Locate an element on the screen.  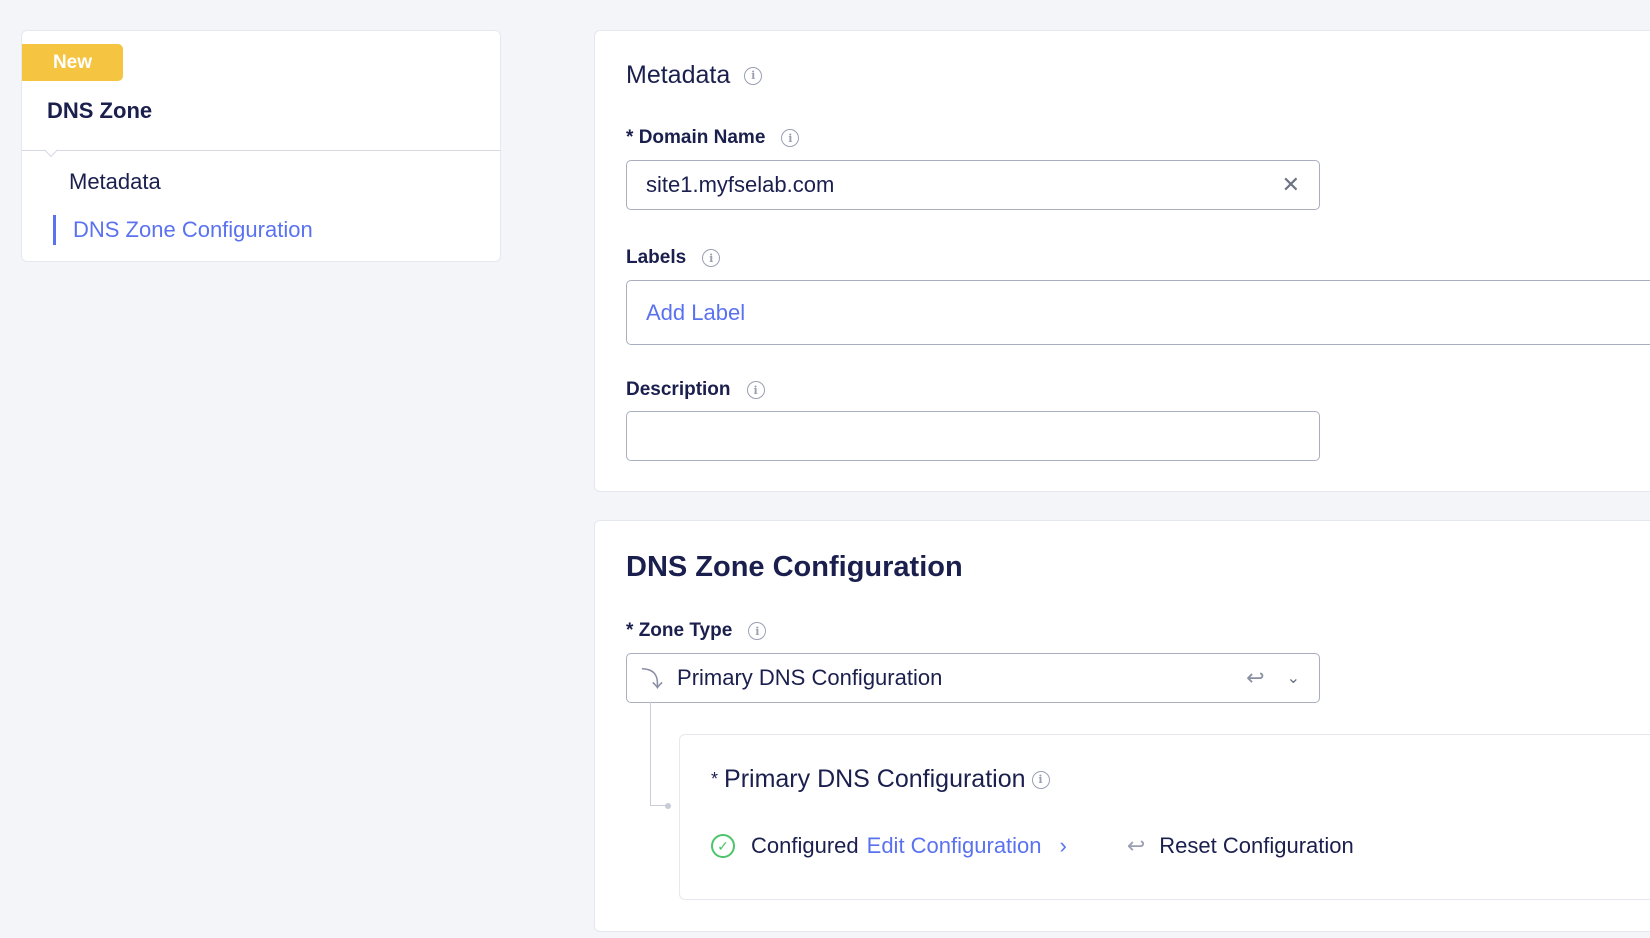
sidebar-item-metadata: Metadata is located at coordinates (115, 182).